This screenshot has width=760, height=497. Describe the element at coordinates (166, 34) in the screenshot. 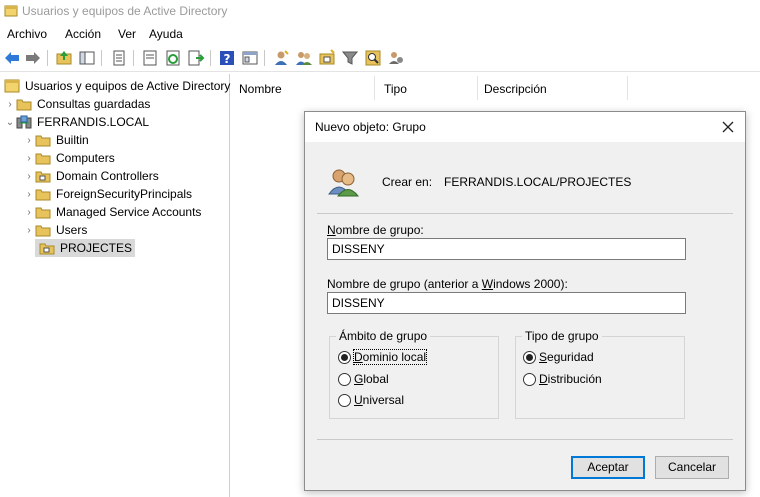

I see `menu-ayuda: Ayuda` at that location.